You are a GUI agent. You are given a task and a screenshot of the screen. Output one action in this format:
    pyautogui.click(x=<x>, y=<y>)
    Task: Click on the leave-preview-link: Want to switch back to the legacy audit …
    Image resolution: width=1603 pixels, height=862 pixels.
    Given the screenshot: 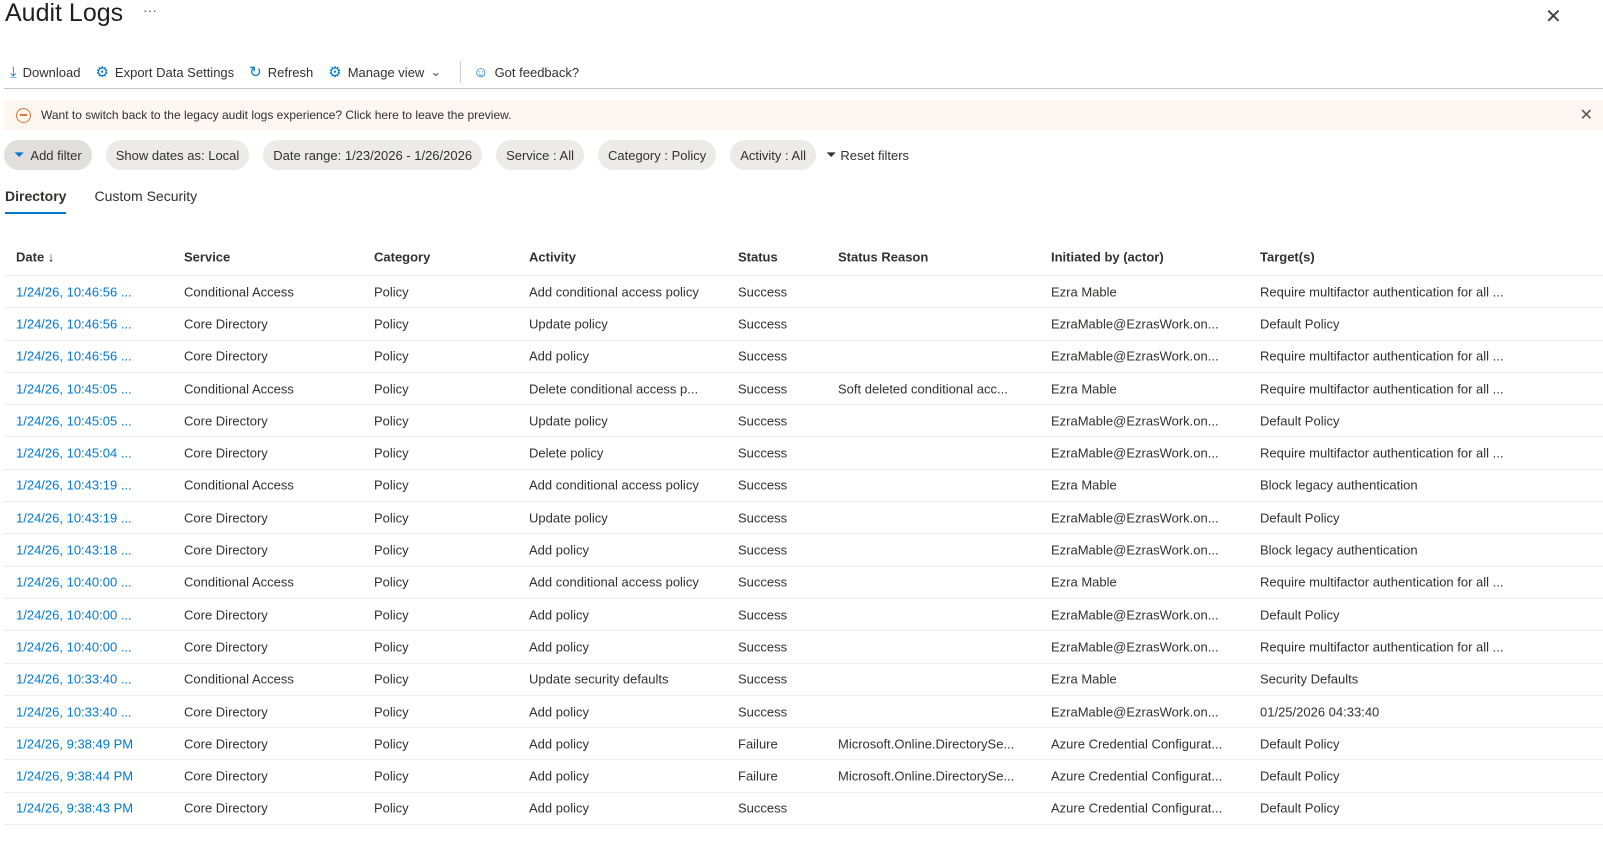 What is the action you would take?
    pyautogui.click(x=276, y=115)
    